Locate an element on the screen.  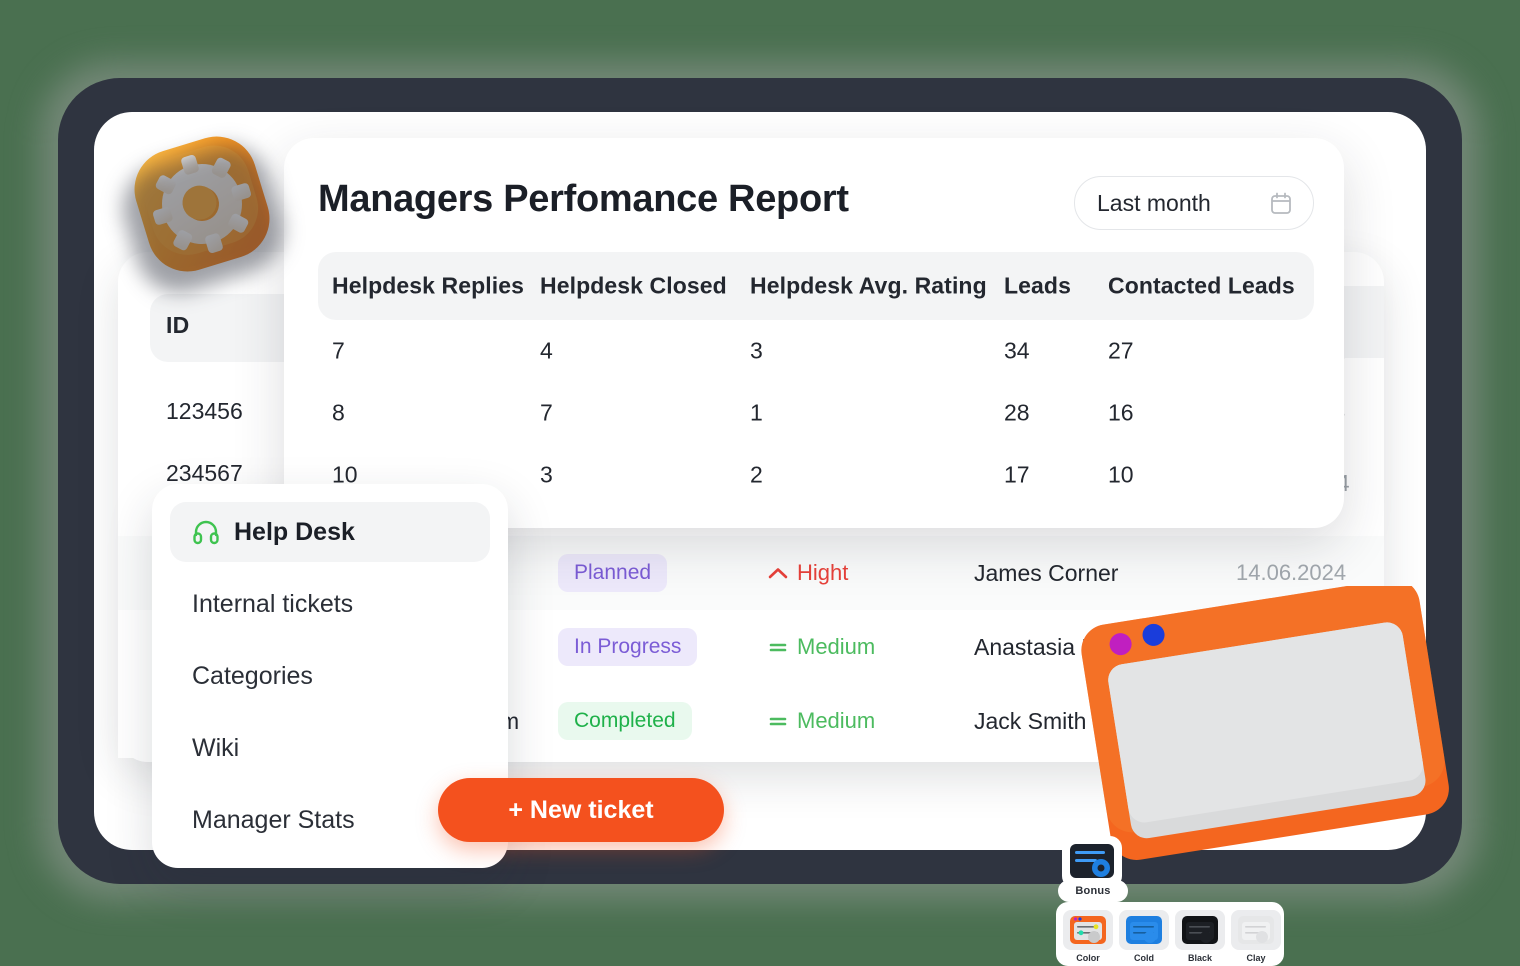
ticket-date: 14.06.2024 is located at coordinates (1291, 572).